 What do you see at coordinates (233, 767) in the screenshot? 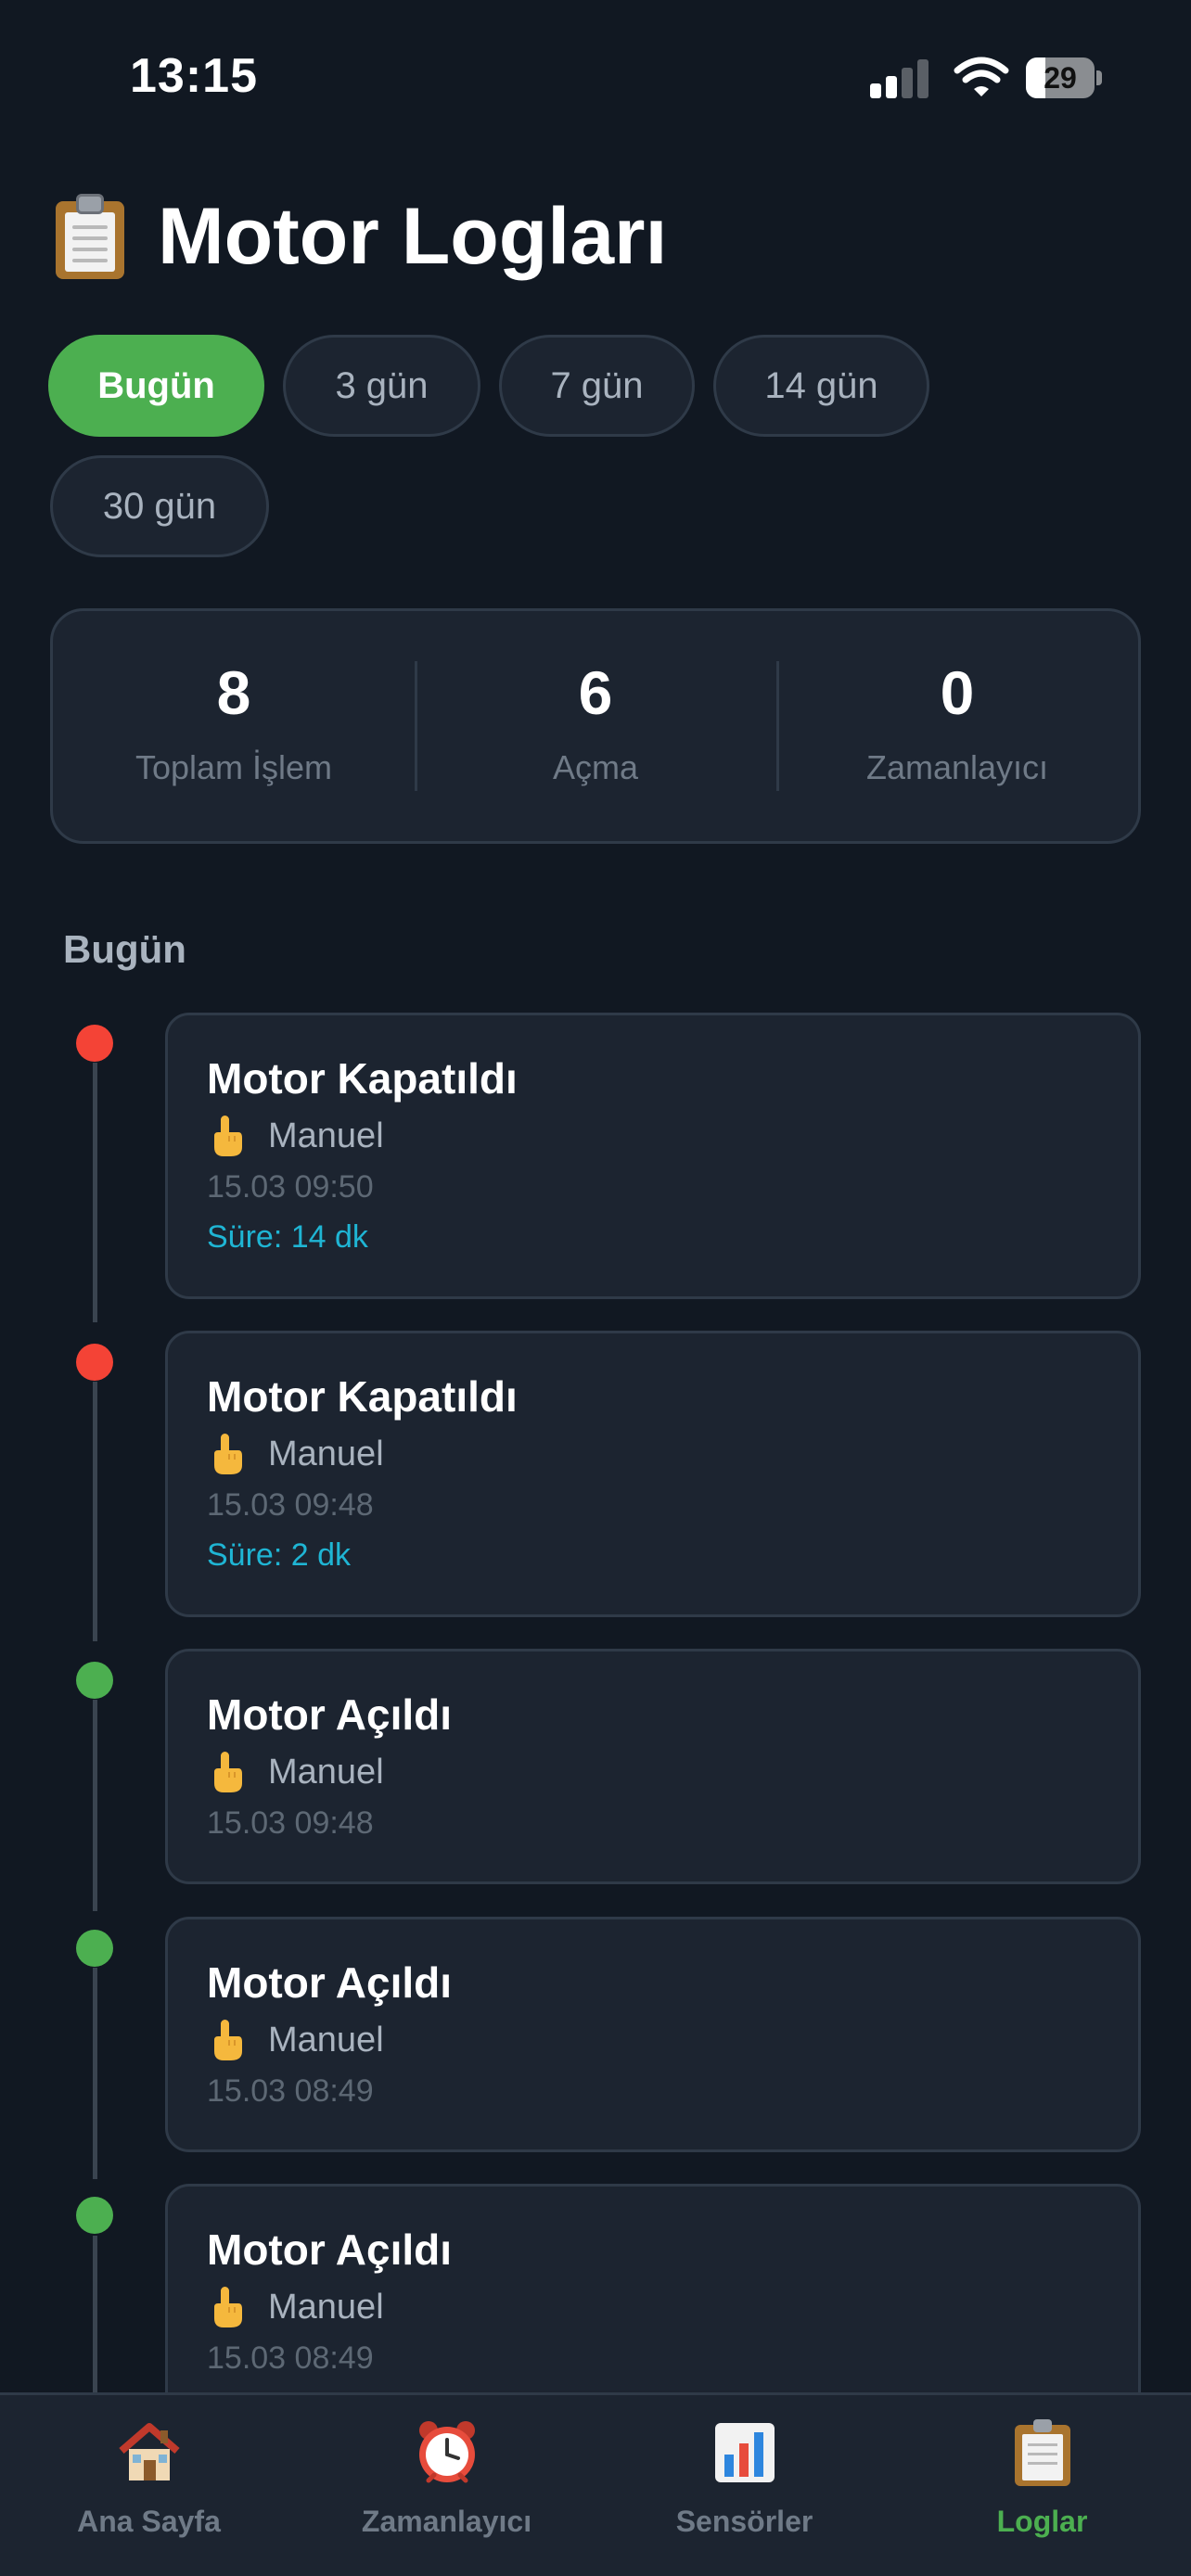
I see `stat-label: Toplam İşlem` at bounding box center [233, 767].